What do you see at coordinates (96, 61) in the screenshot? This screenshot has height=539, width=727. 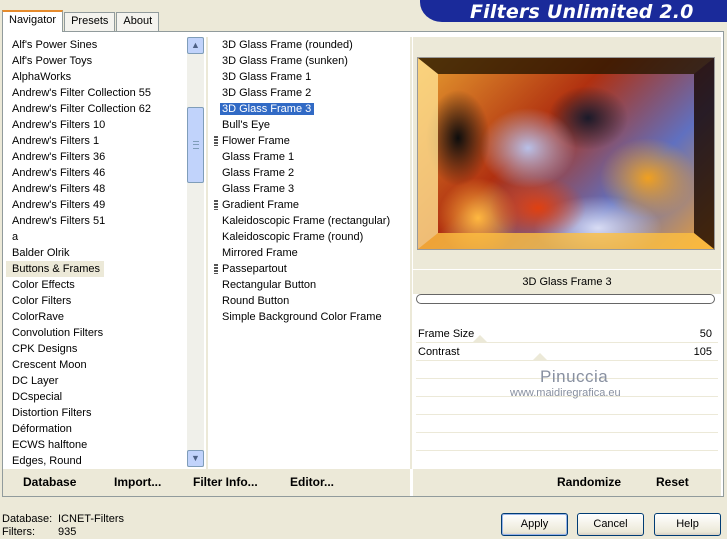 I see `category-item: Alf's Power Toys` at bounding box center [96, 61].